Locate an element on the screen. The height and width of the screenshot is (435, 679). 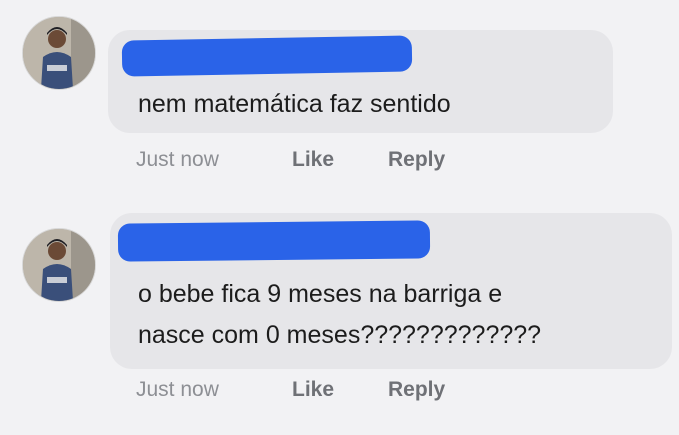
commenter-avatar is located at coordinates (59, 265).